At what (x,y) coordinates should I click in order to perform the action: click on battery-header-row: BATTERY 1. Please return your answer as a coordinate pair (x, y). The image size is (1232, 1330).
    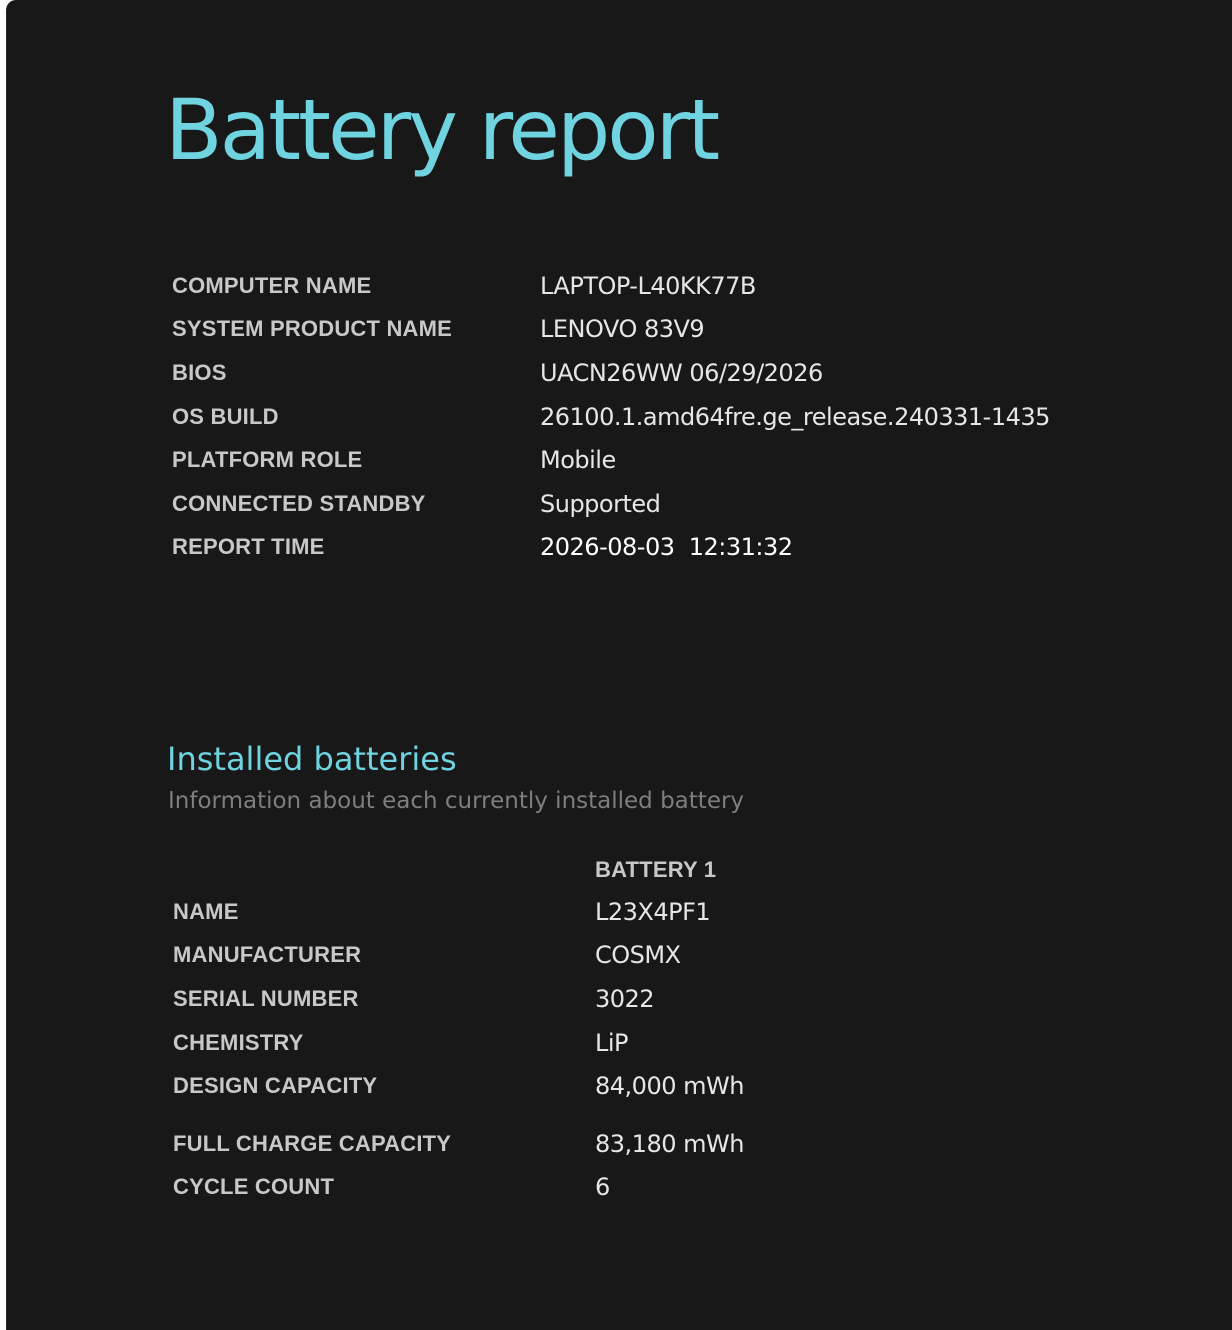
    Looking at the image, I should click on (595, 870).